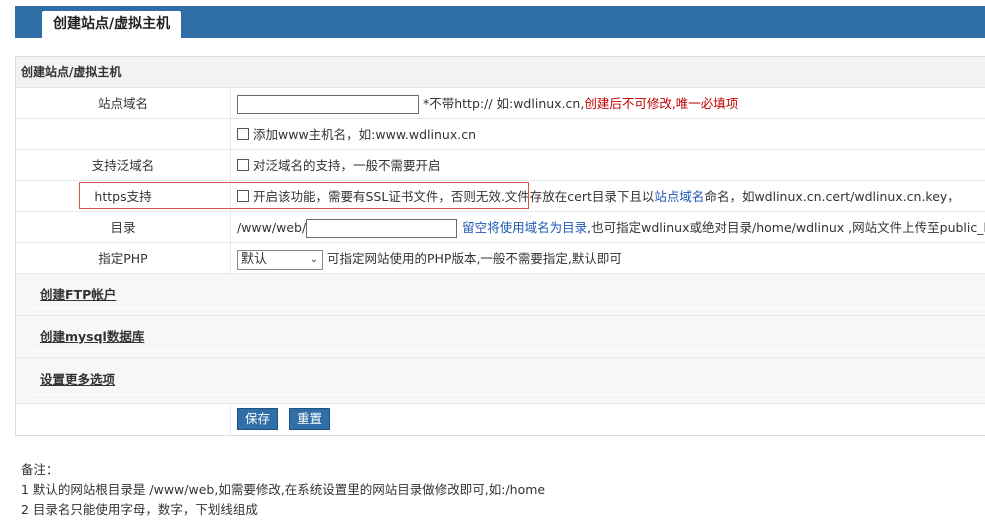  I want to click on more-options-link: 设置更多选项, so click(77, 378).